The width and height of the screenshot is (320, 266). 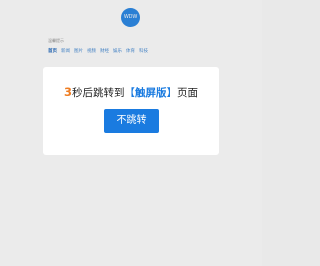 I want to click on bracket-close: 】, so click(x=172, y=93).